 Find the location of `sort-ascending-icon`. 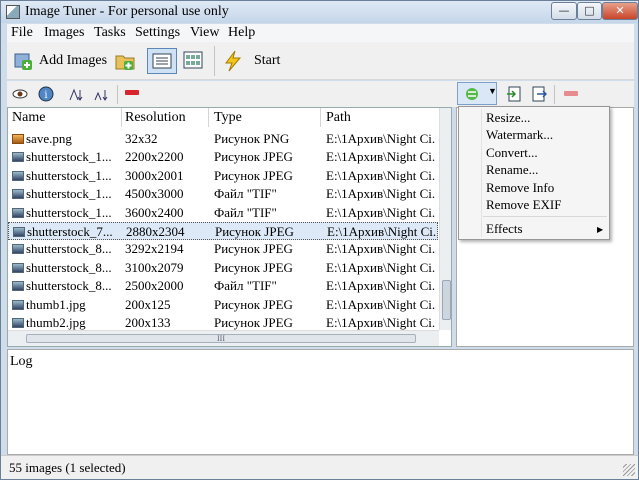

sort-ascending-icon is located at coordinates (77, 94).